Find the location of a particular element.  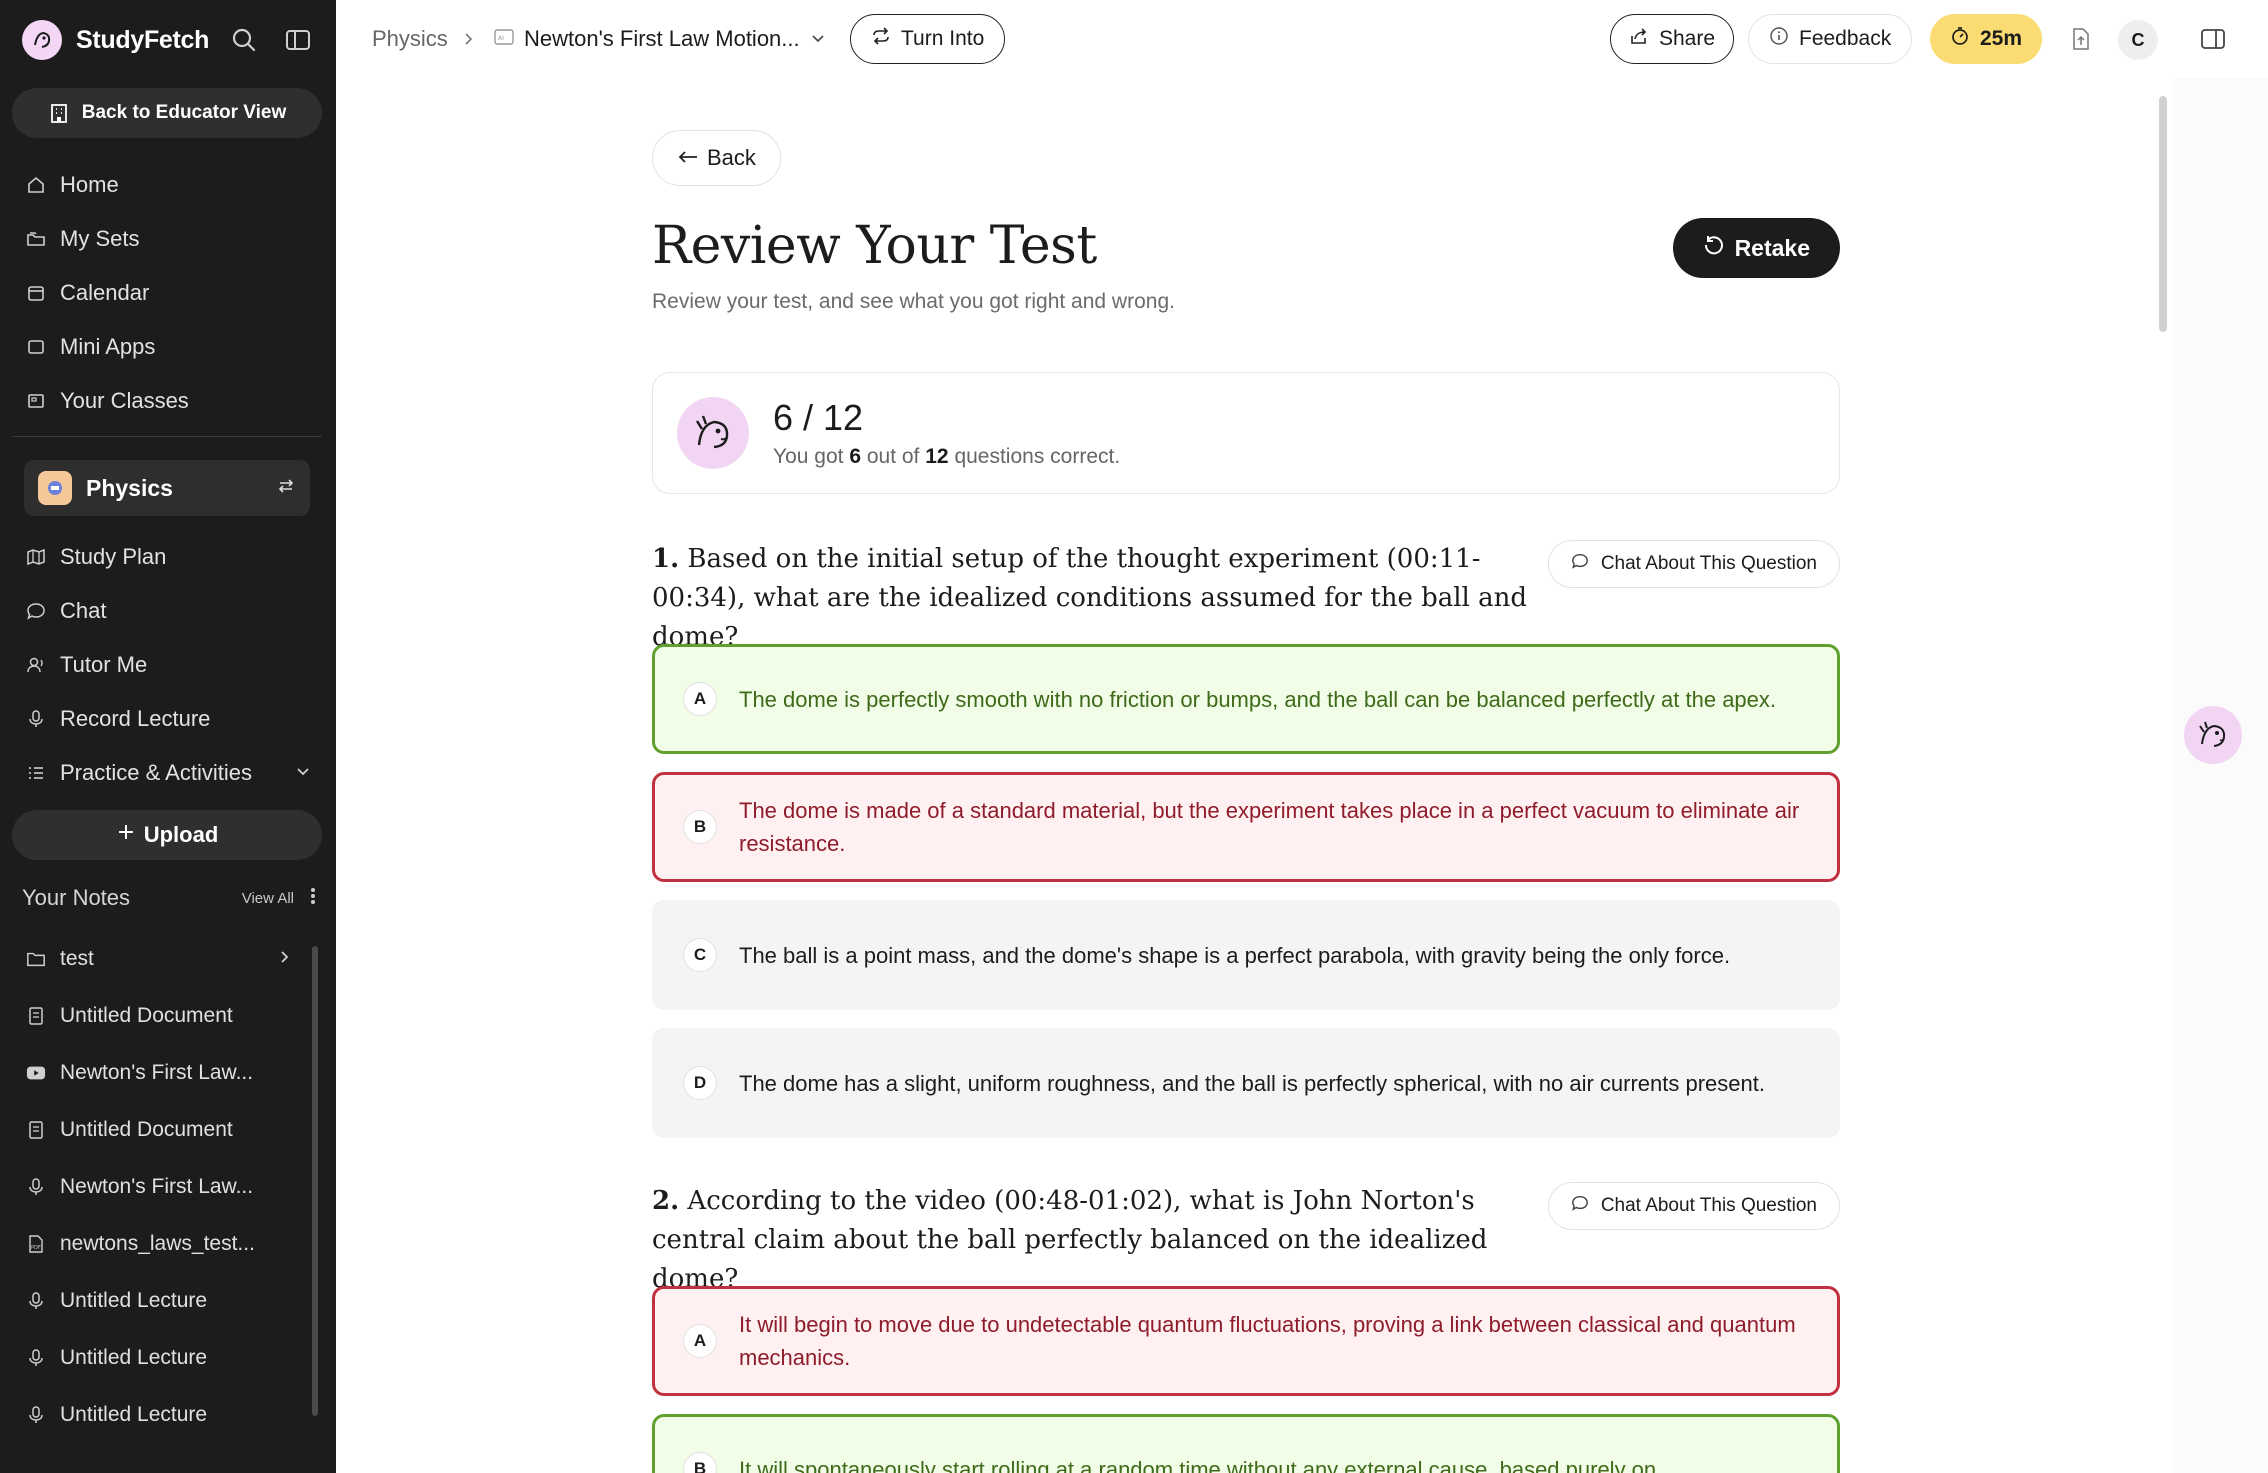

share-label: Share is located at coordinates (1687, 38).